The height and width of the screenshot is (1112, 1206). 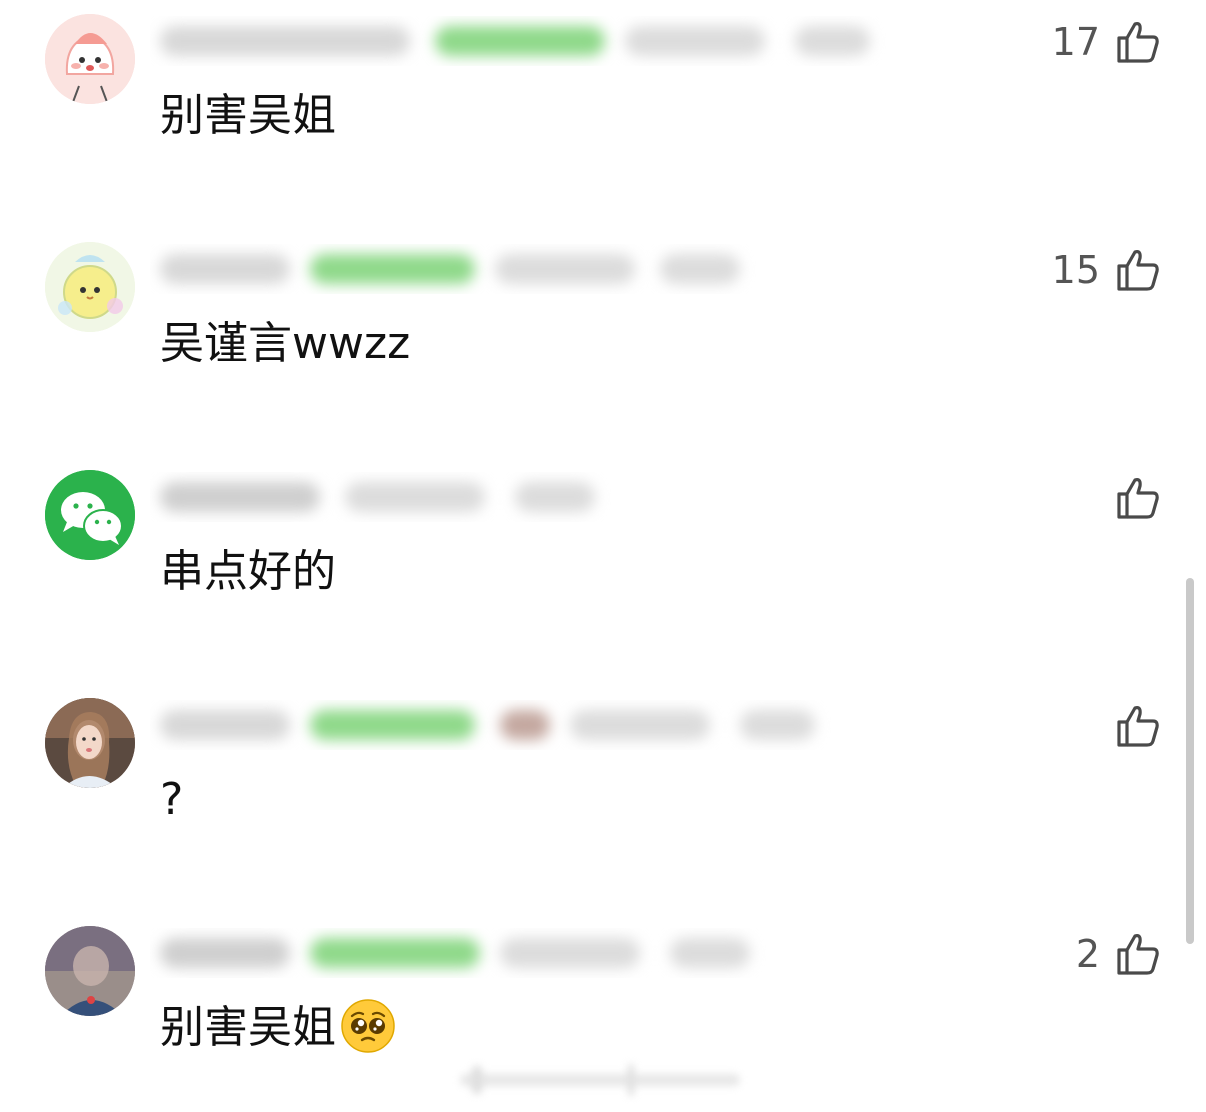 What do you see at coordinates (1190, 761) in the screenshot?
I see `vertical-scrollbar` at bounding box center [1190, 761].